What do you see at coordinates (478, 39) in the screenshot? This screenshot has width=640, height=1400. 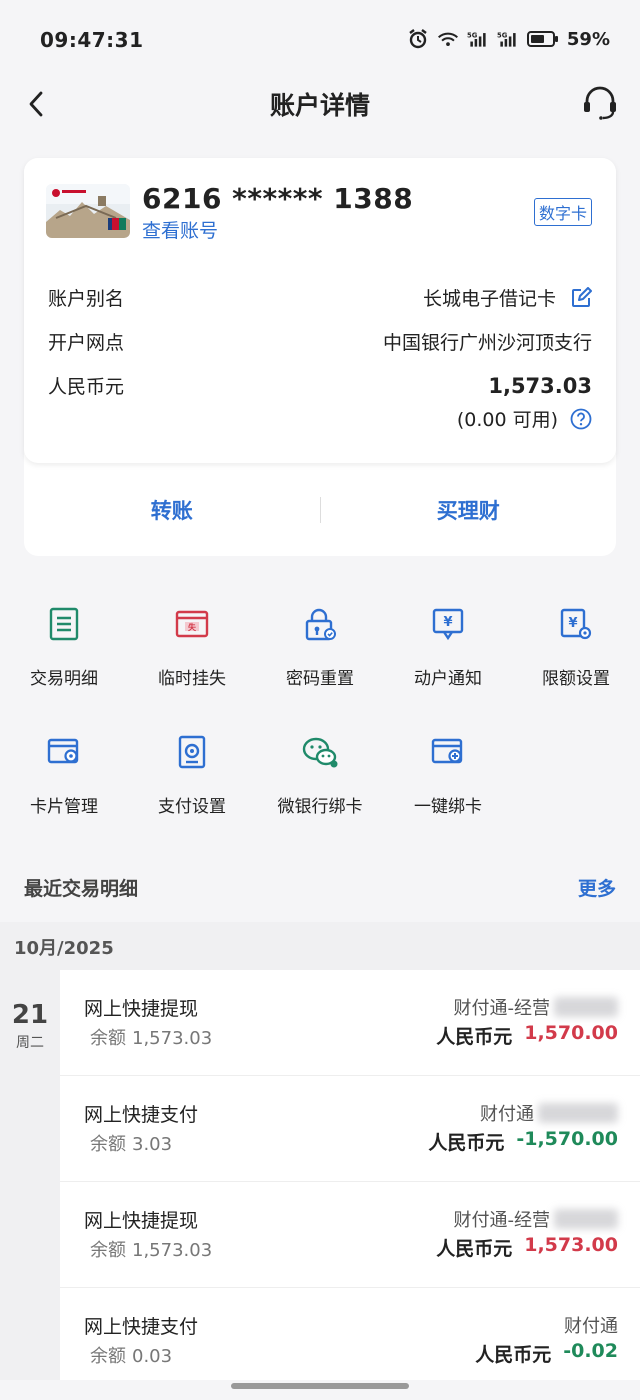 I see `signal-5g-icon: 5G` at bounding box center [478, 39].